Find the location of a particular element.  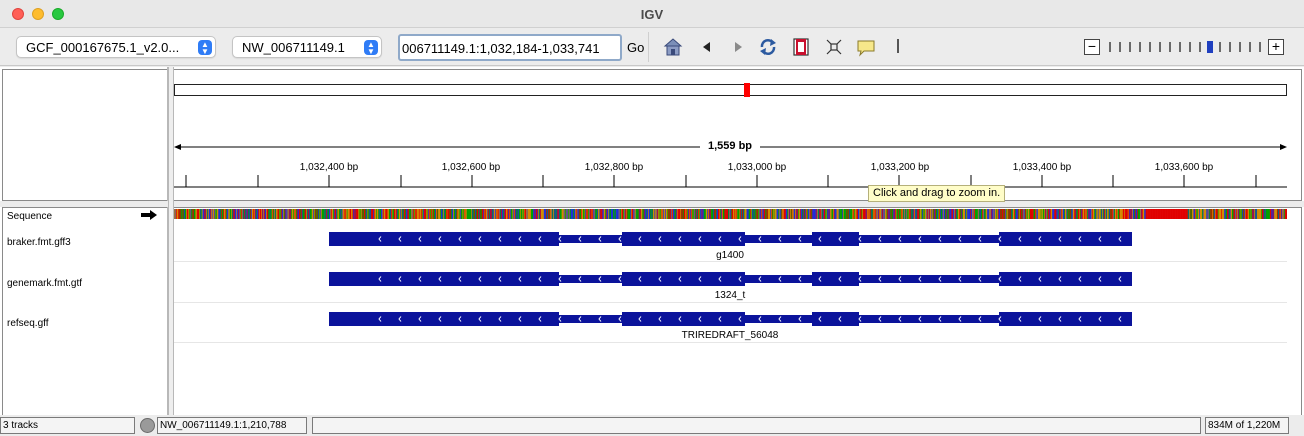

ruler-tick-label: 1,032,400 bp is located at coordinates (329, 167).